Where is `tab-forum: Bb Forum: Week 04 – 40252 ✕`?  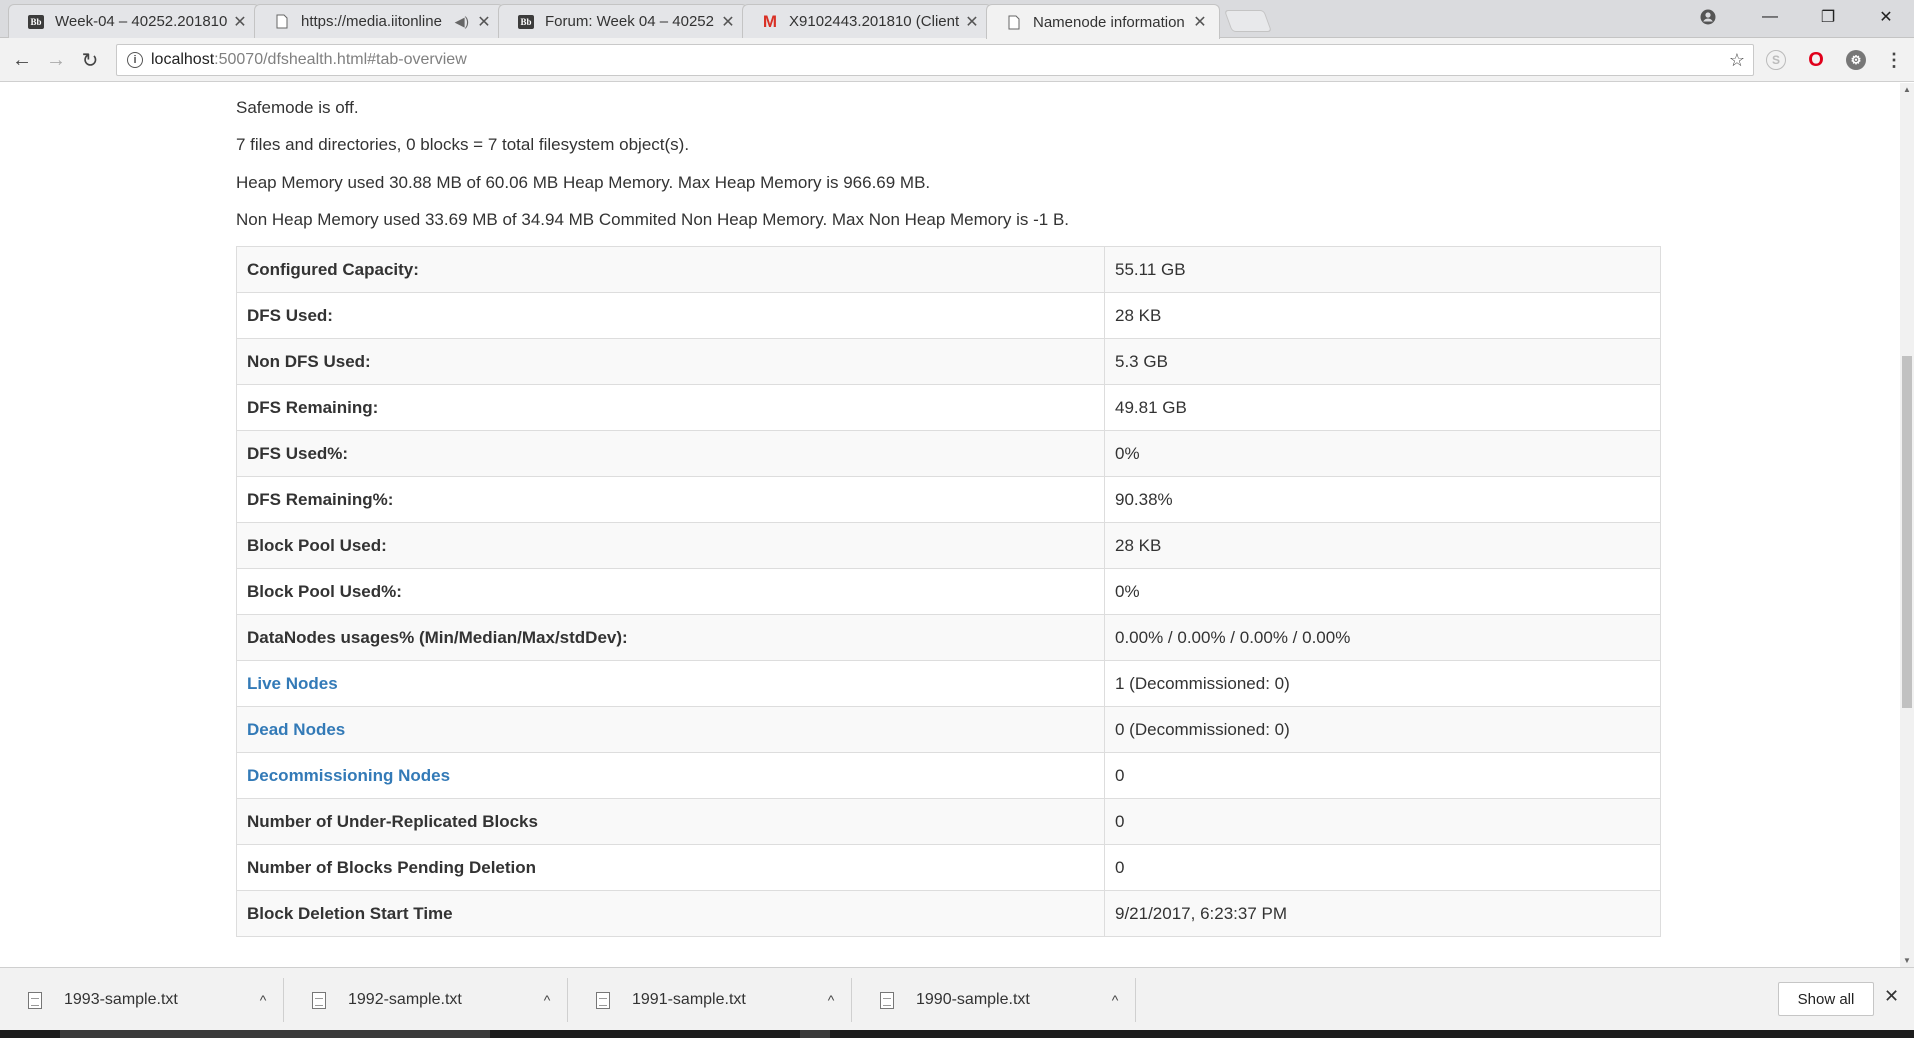 tab-forum: Bb Forum: Week 04 – 40252 ✕ is located at coordinates (623, 21).